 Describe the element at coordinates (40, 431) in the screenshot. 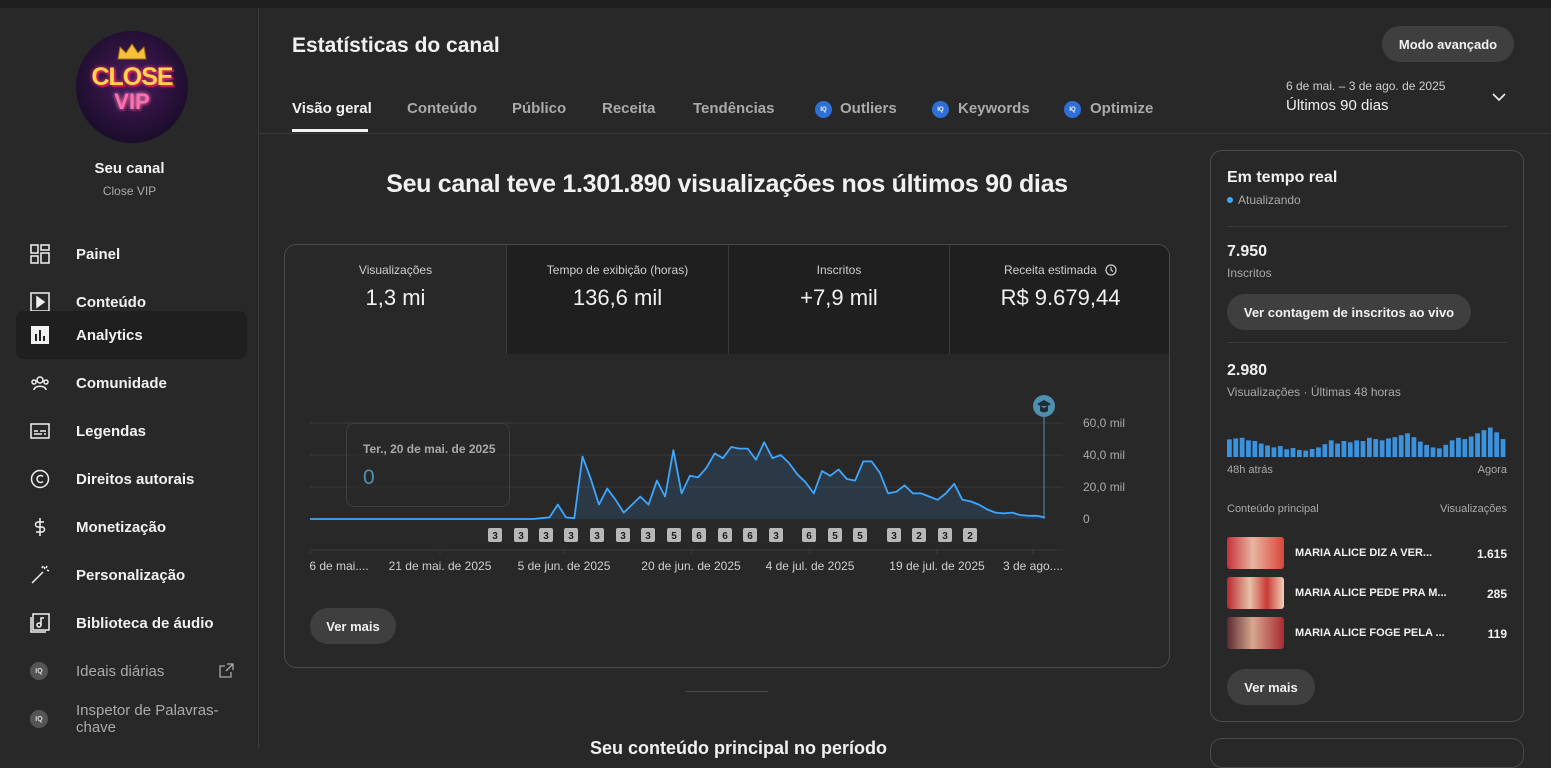

I see `subtitles-icon` at that location.